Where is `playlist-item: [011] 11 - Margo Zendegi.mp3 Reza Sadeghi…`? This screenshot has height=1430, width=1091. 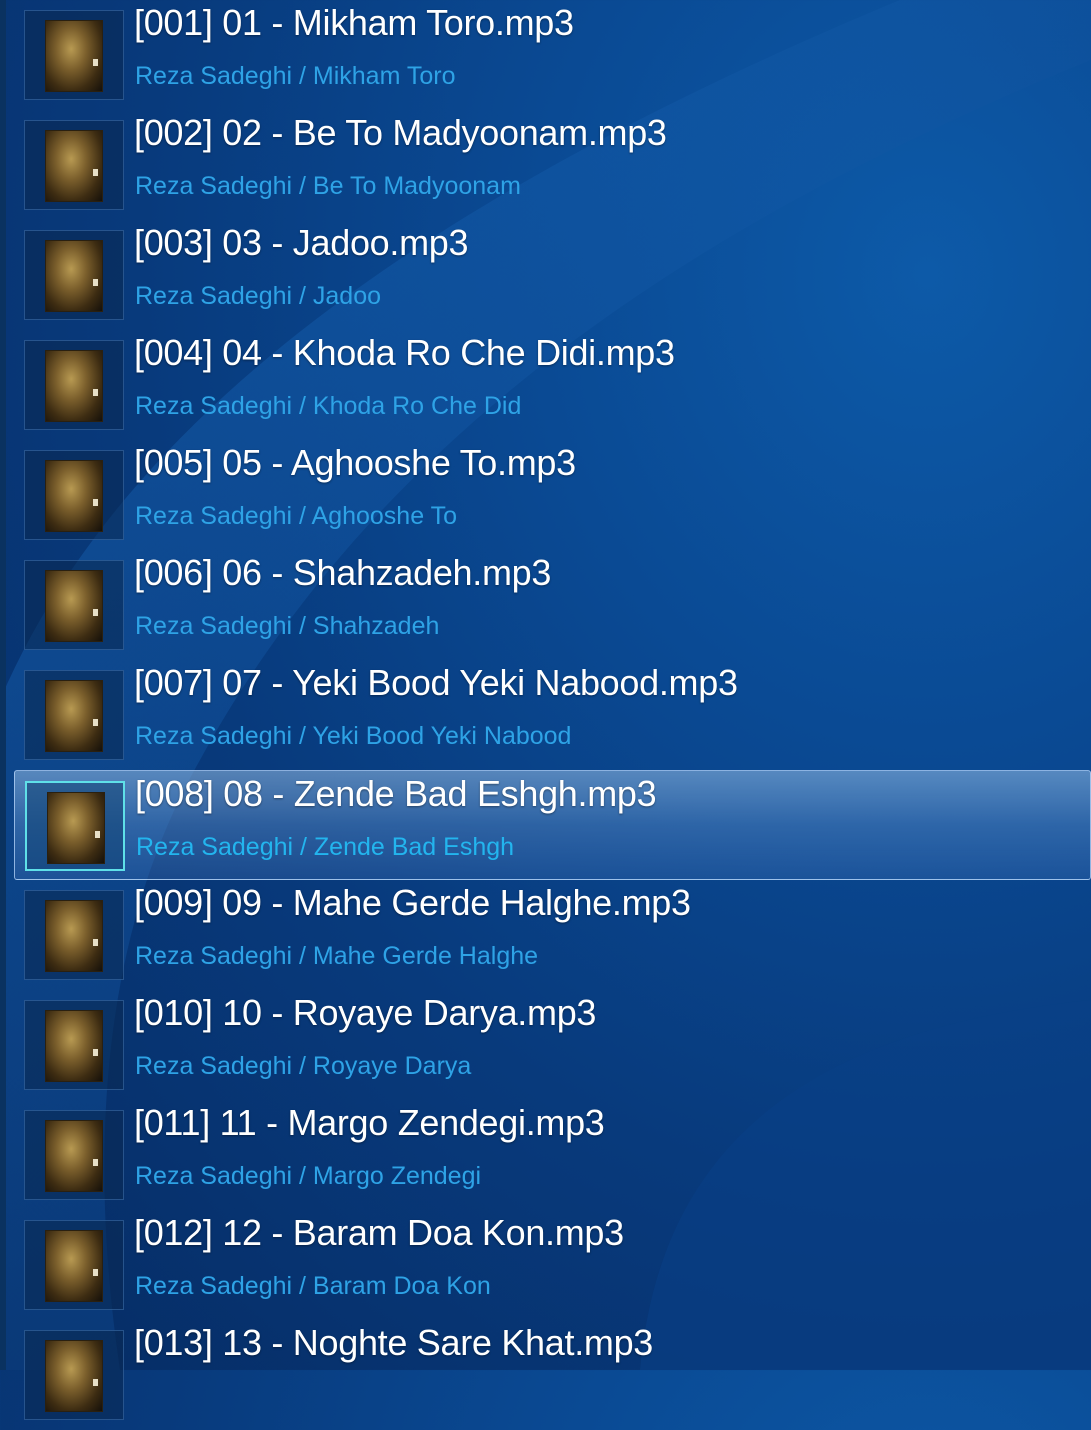
playlist-item: [011] 11 - Margo Zendegi.mp3 Reza Sadeghi… is located at coordinates (552, 1155).